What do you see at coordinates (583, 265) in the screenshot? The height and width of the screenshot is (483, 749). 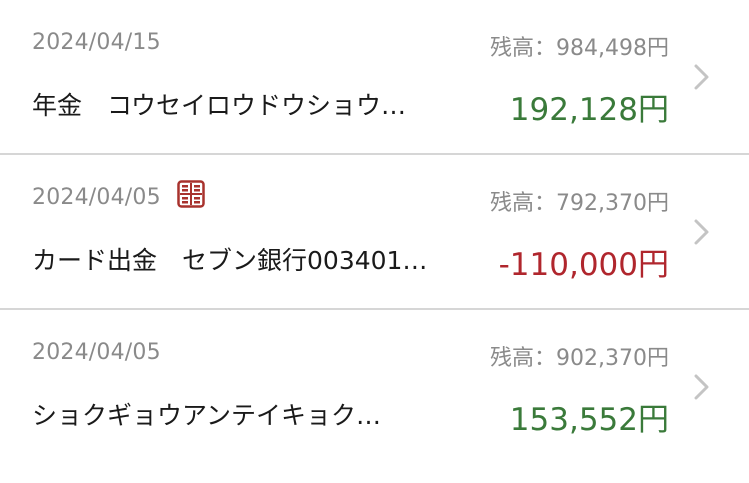 I see `transaction-amount: -110,000円` at bounding box center [583, 265].